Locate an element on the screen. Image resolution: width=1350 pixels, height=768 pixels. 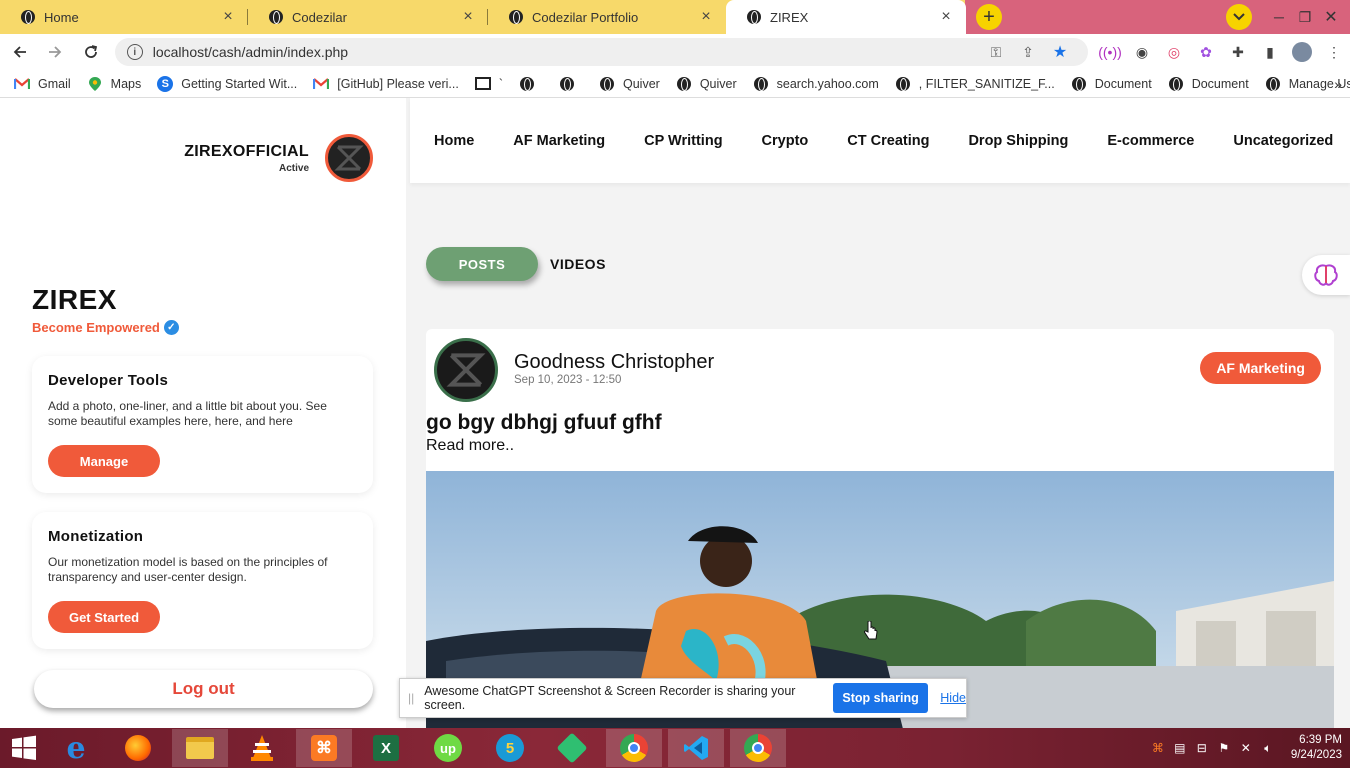
taskbar-ie: e is located at coordinates (76, 748).